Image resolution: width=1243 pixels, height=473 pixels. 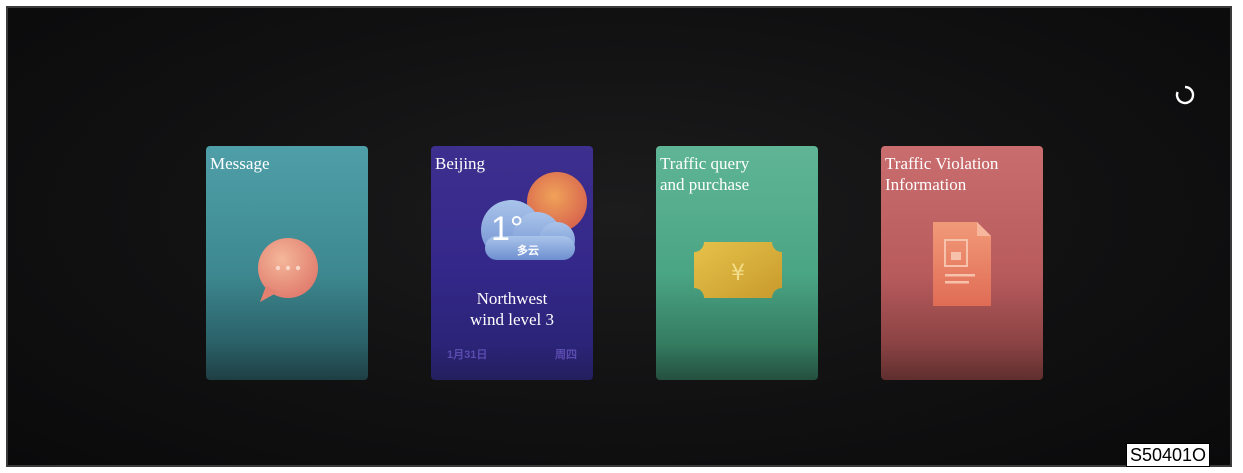 I want to click on temperature-value: 1°, so click(x=507, y=229).